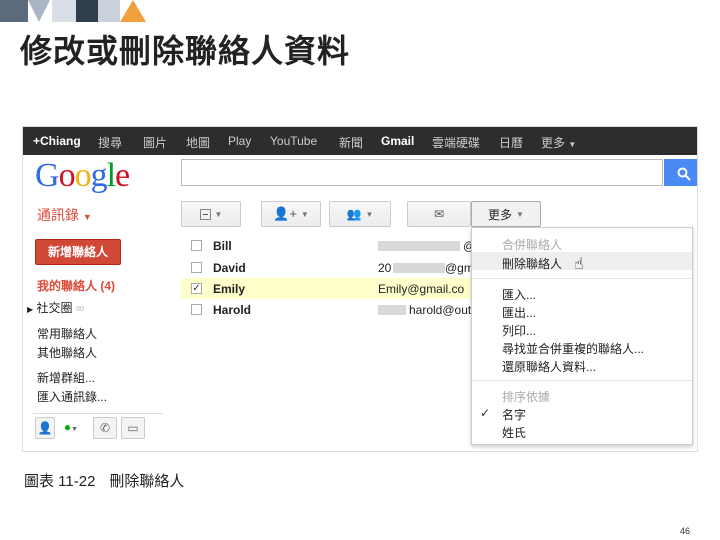 This screenshot has width=720, height=540. Describe the element at coordinates (104, 480) in the screenshot. I see `figure-caption: 圖表 11-22 刪除聯絡人` at that location.